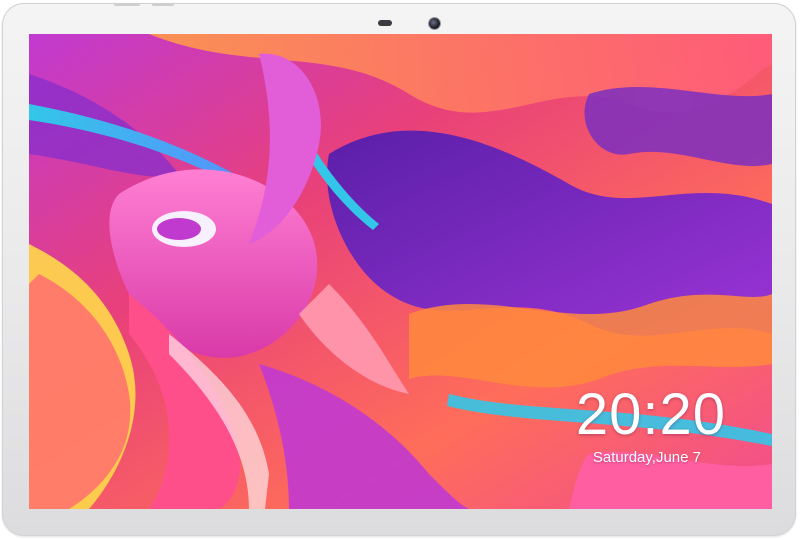  I want to click on volume-button, so click(127, 4).